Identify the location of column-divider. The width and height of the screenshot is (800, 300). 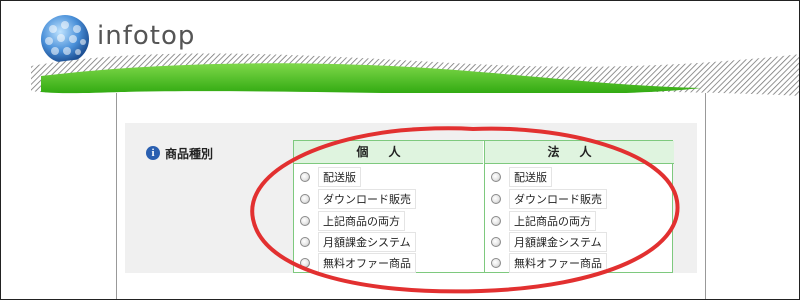
(484, 206).